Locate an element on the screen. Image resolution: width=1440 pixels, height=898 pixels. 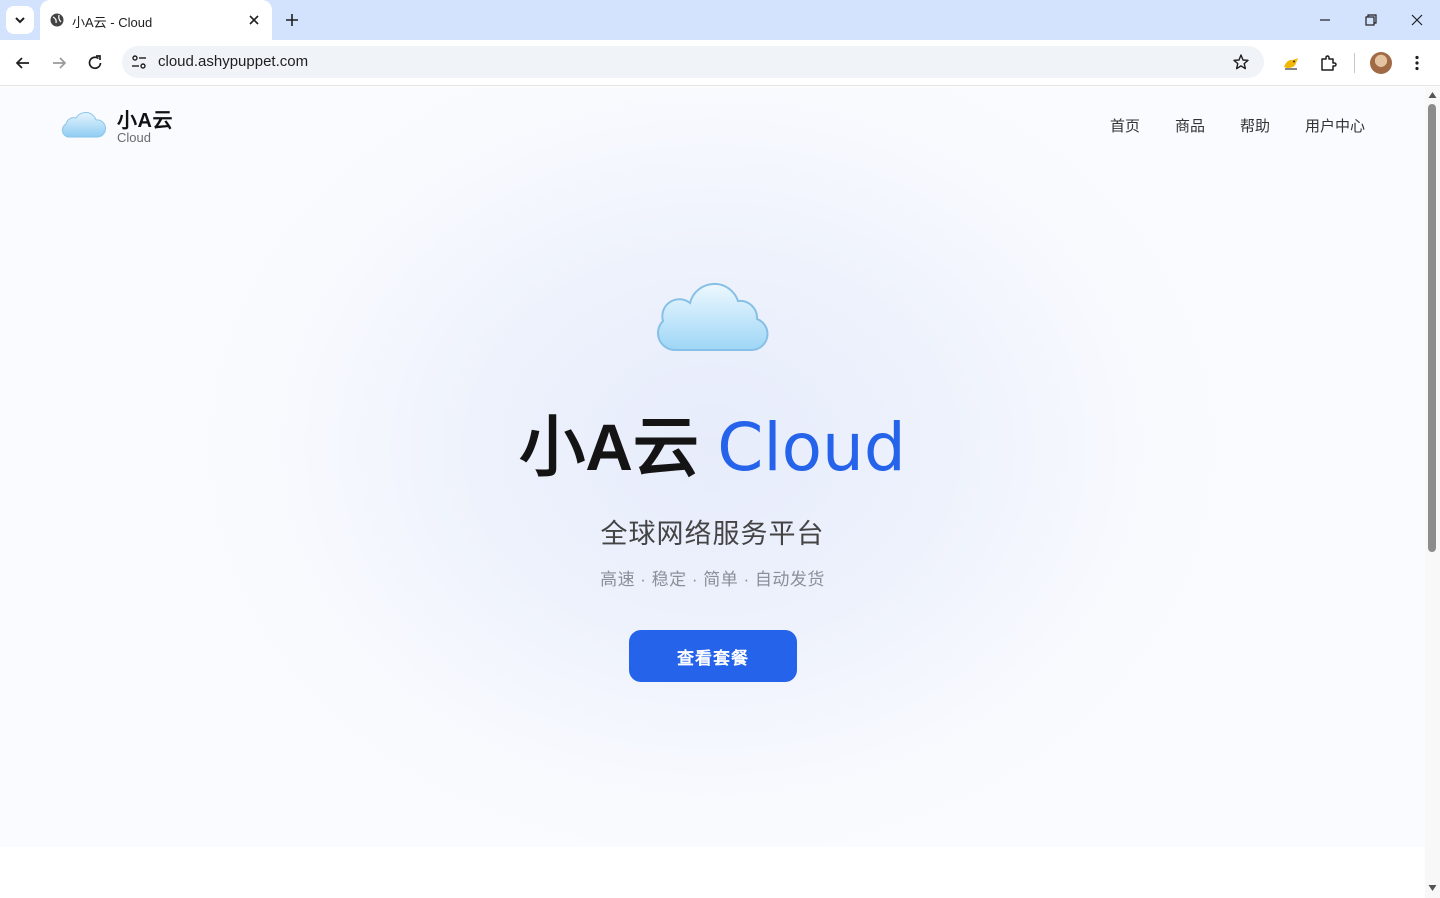
scroll-down-icon is located at coordinates (1432, 888).